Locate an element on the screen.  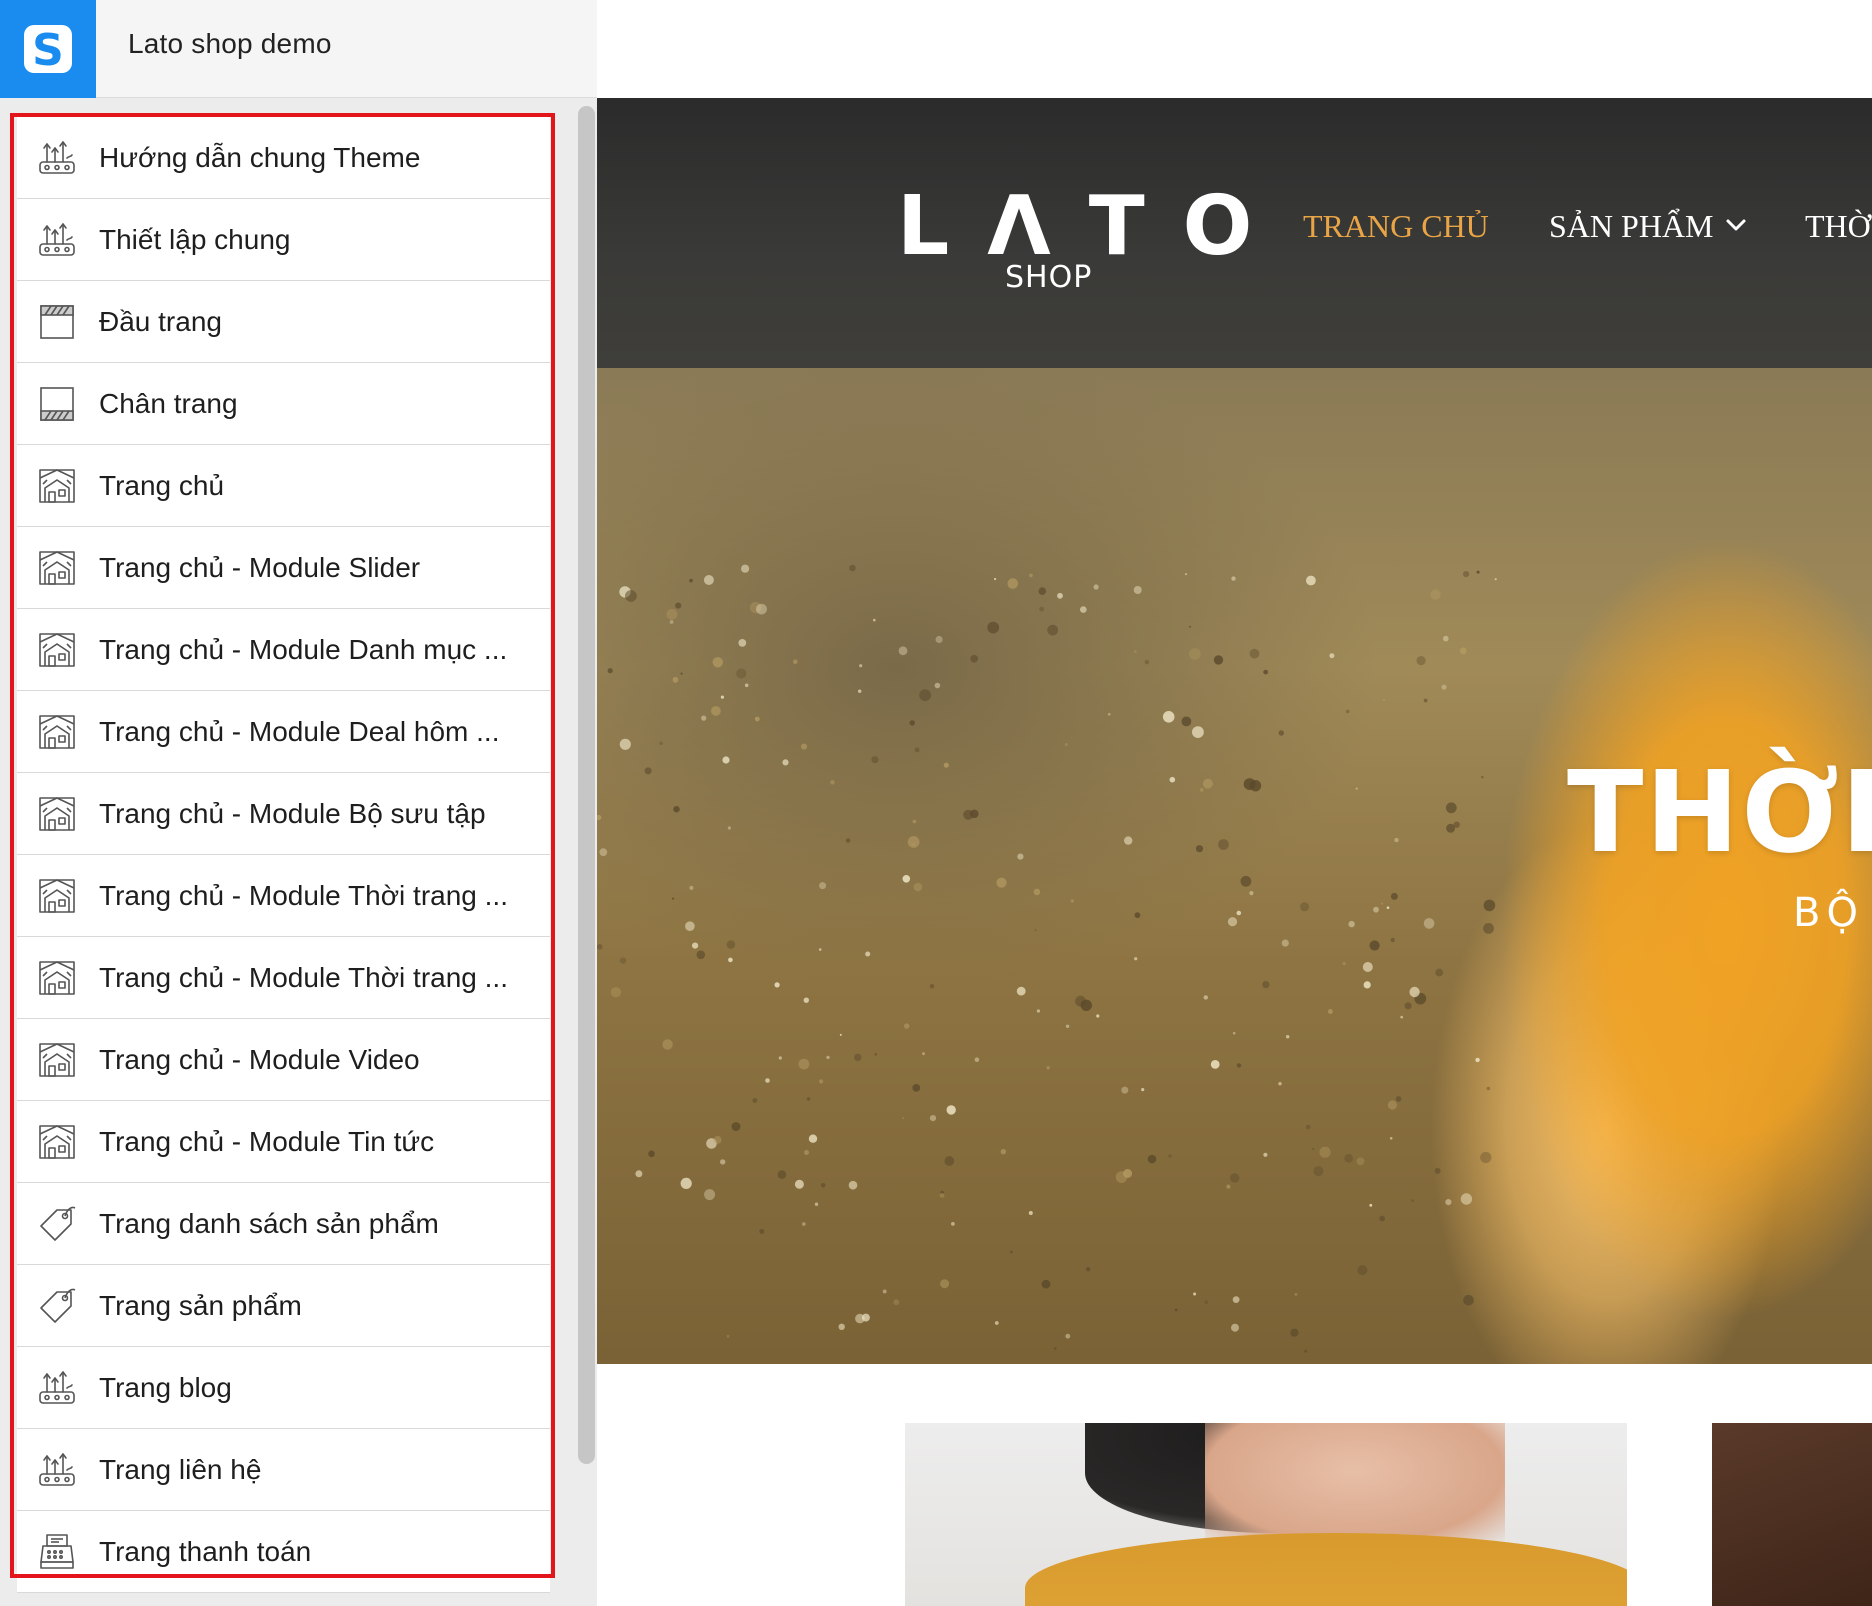
app-logo: S is located at coordinates (48, 49).